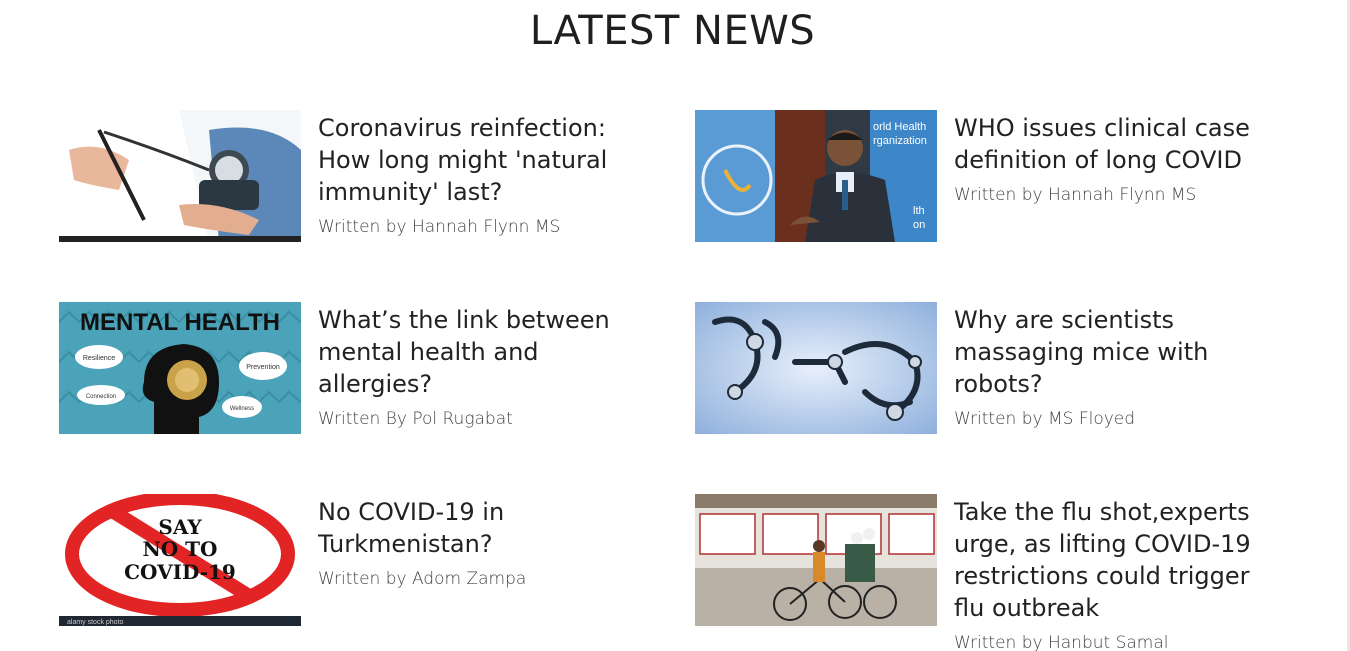 This screenshot has width=1350, height=651. Describe the element at coordinates (899, 127) in the screenshot. I see `image-text: orld Health` at that location.